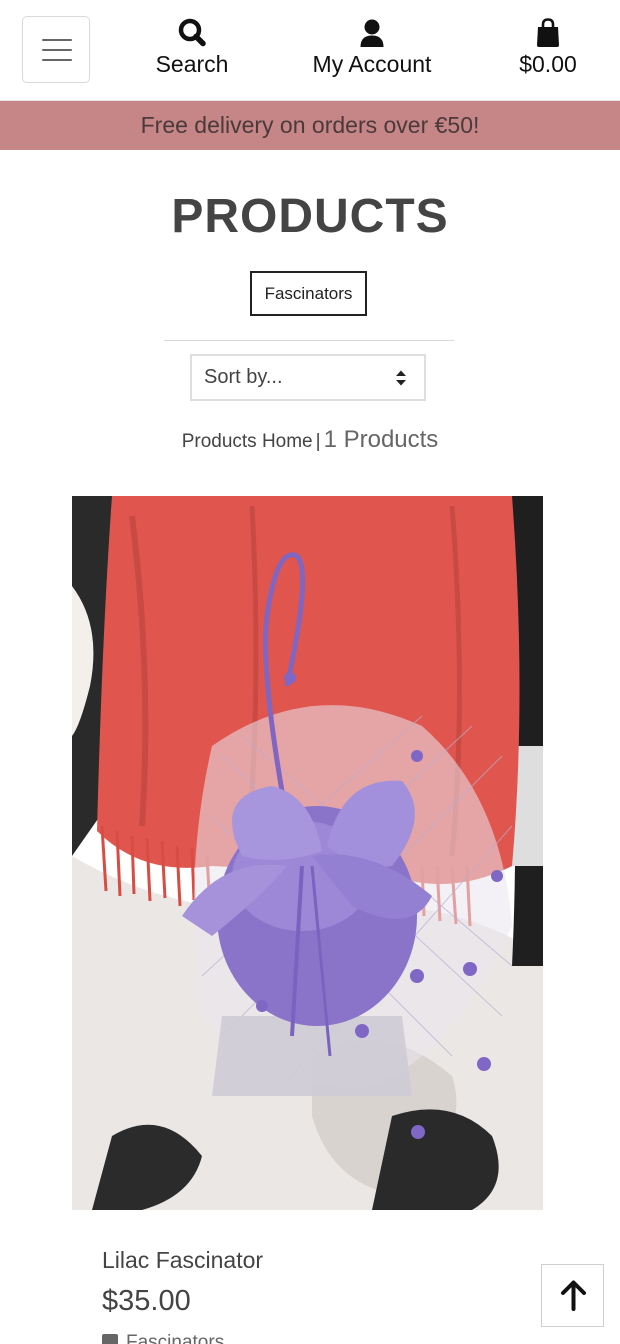 This screenshot has width=620, height=1344. Describe the element at coordinates (192, 32) in the screenshot. I see `search-icon` at that location.